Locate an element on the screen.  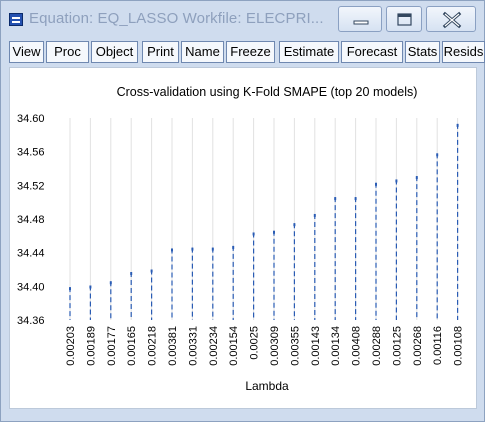
y-axis: 34.60 34.56 34.52 34.48 34.44 34.40 34.36 is located at coordinates (31, 220).